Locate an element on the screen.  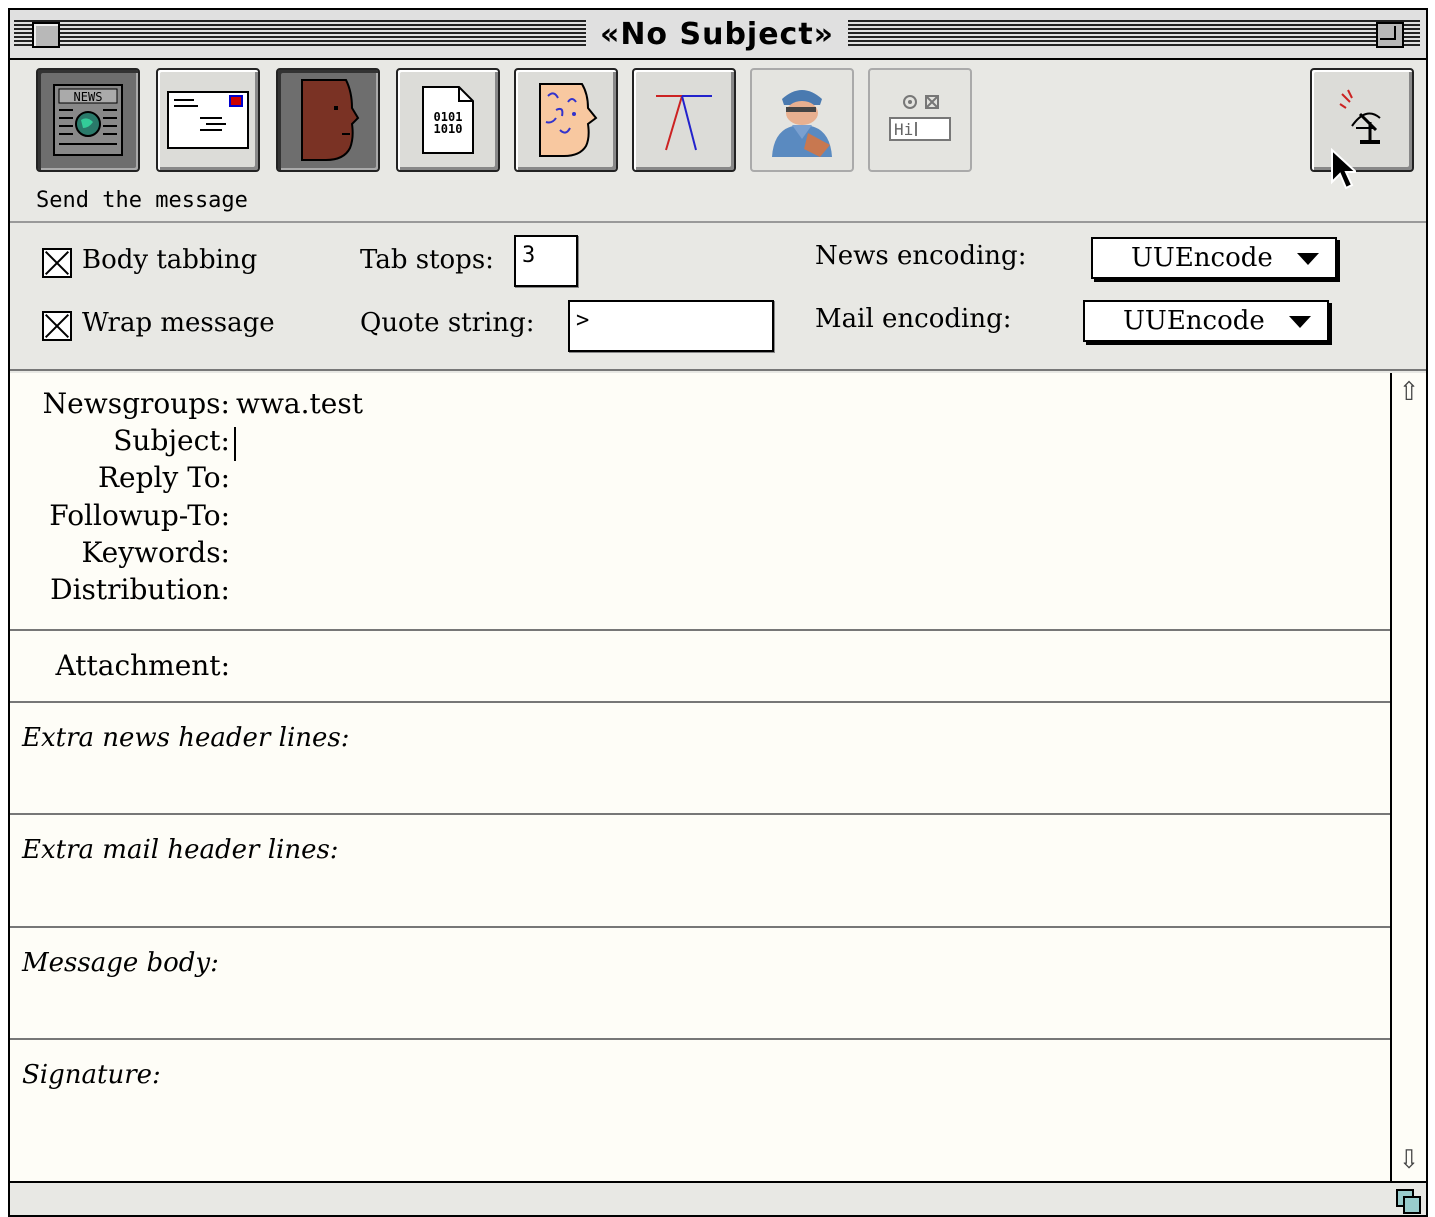
signature-section: Signature: is located at coordinates (700, 1109).